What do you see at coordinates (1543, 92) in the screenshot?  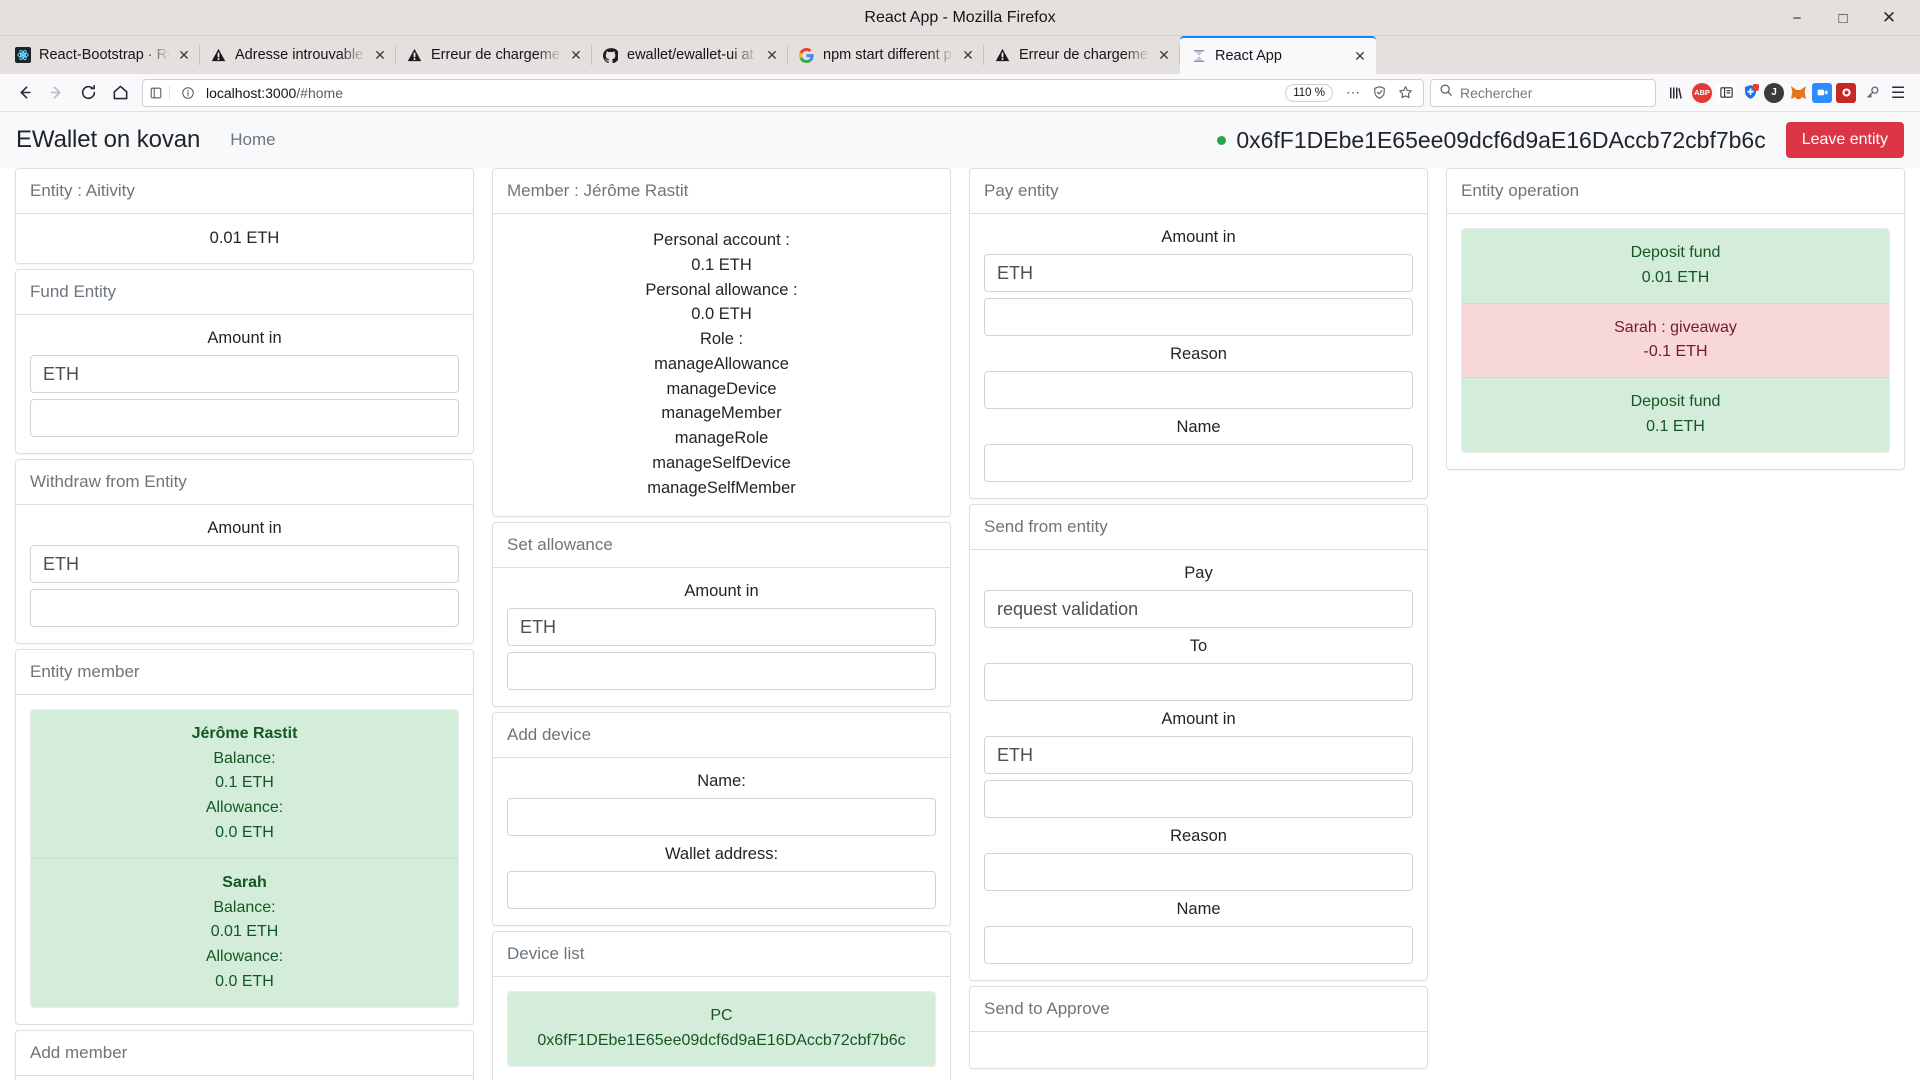 I see `search-bar: Rechercher` at bounding box center [1543, 92].